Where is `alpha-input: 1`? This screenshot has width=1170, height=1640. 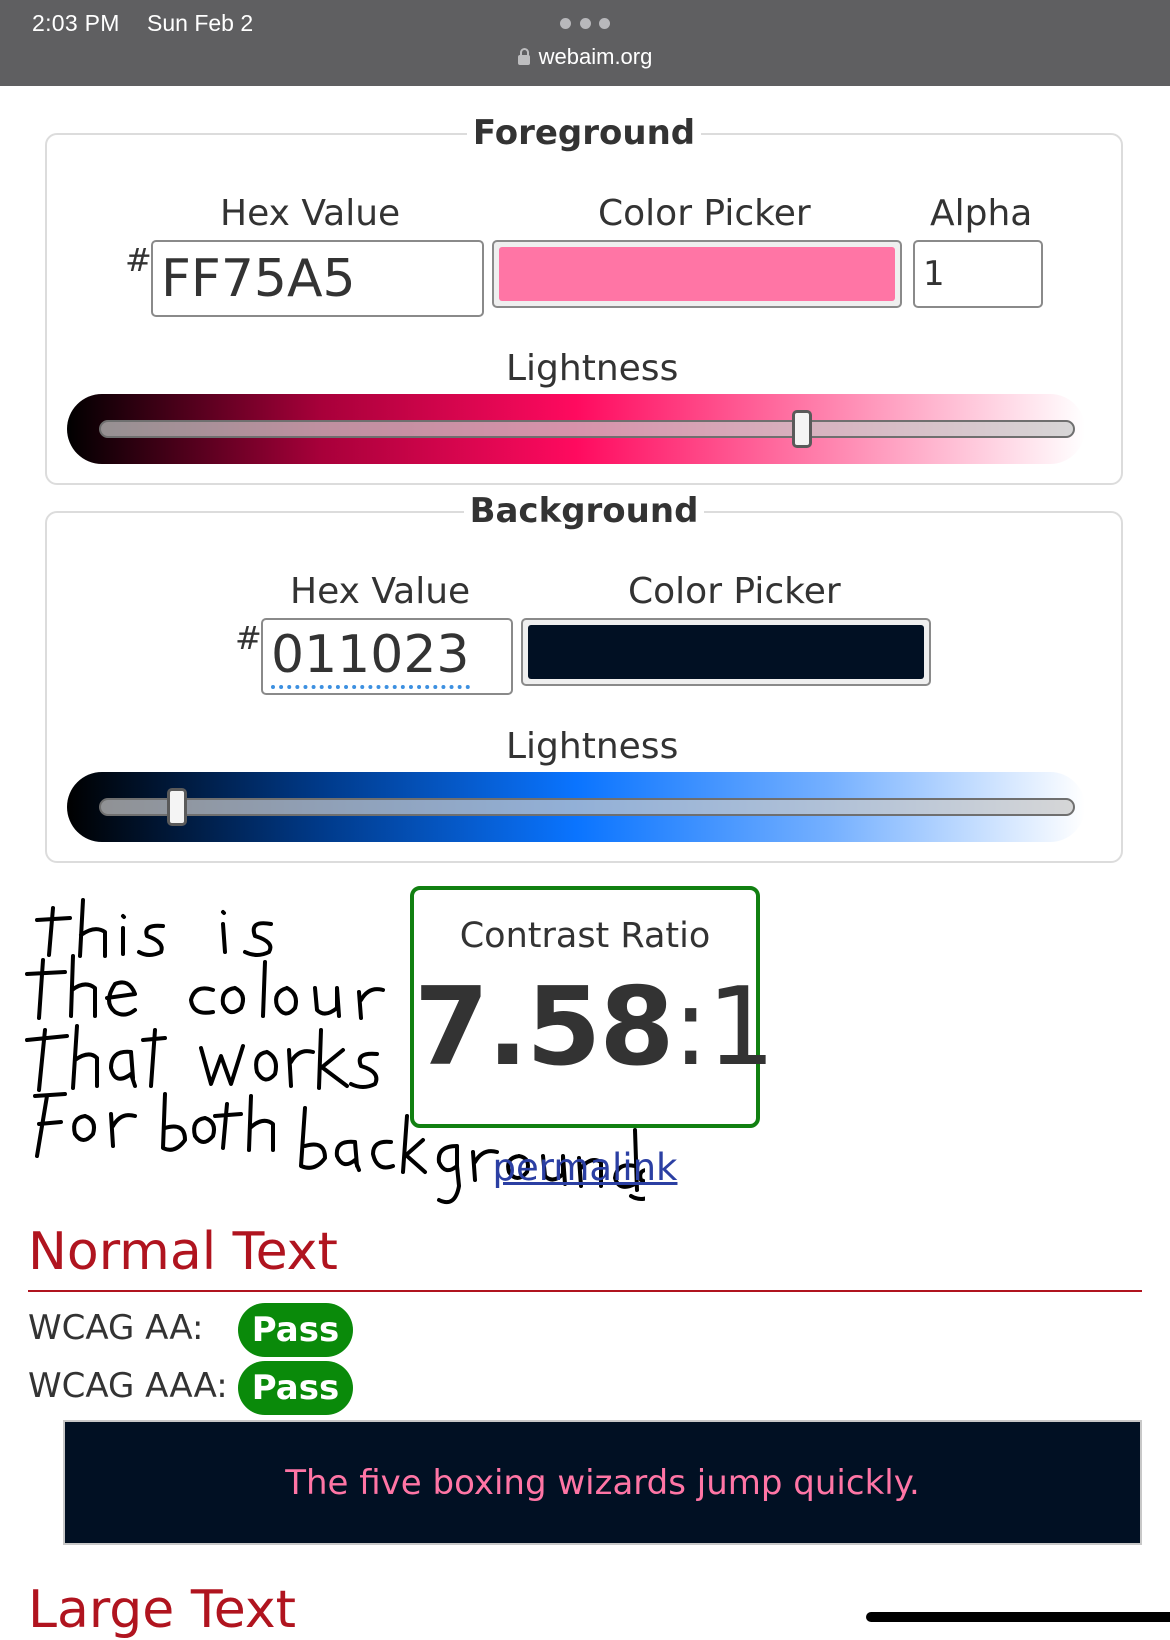 alpha-input: 1 is located at coordinates (978, 274).